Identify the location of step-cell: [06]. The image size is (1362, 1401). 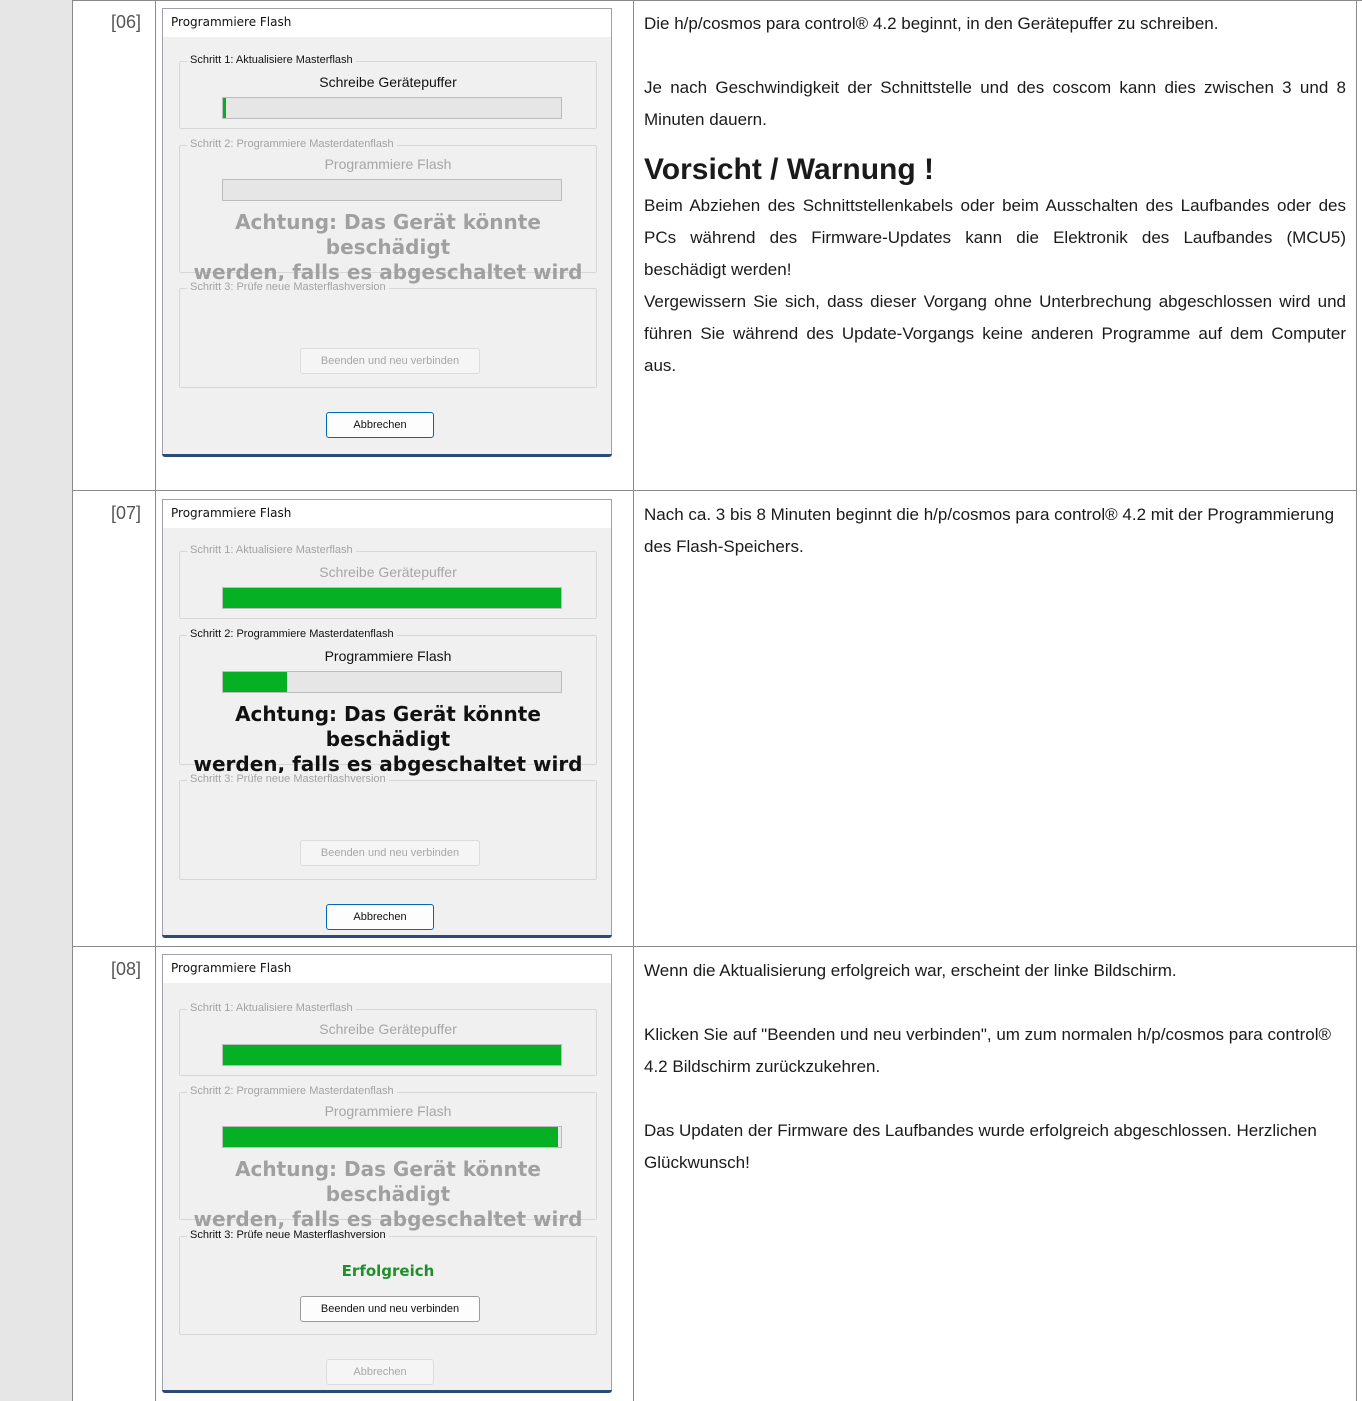
(114, 245).